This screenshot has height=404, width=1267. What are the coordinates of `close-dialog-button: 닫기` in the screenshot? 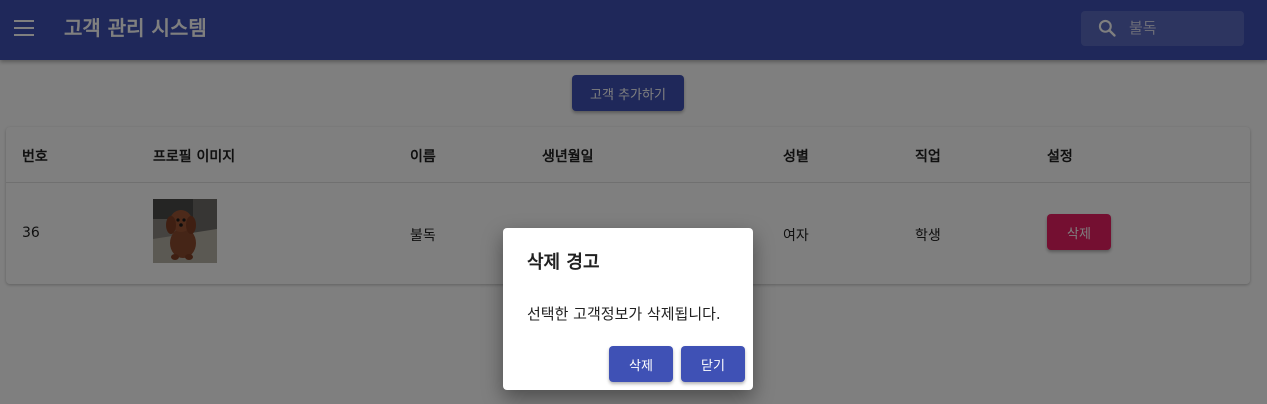 It's located at (713, 364).